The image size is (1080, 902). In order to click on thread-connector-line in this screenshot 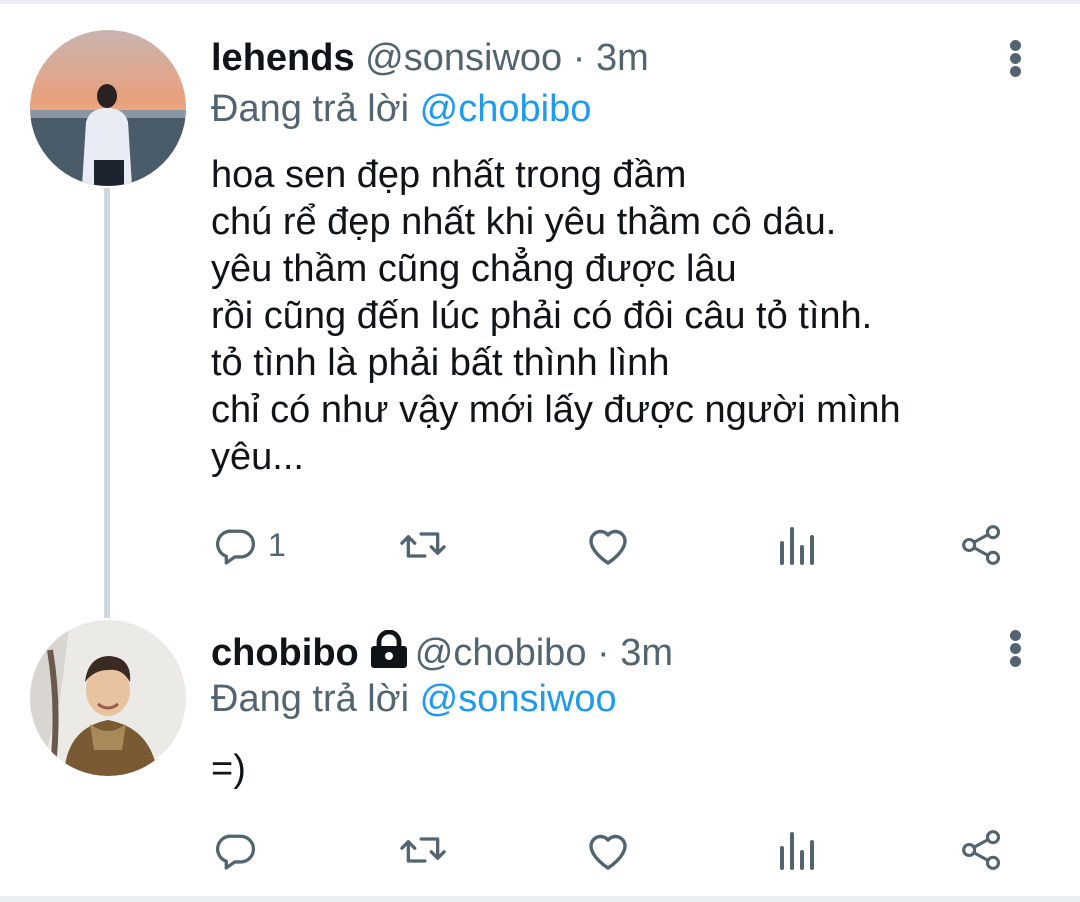, I will do `click(107, 403)`.